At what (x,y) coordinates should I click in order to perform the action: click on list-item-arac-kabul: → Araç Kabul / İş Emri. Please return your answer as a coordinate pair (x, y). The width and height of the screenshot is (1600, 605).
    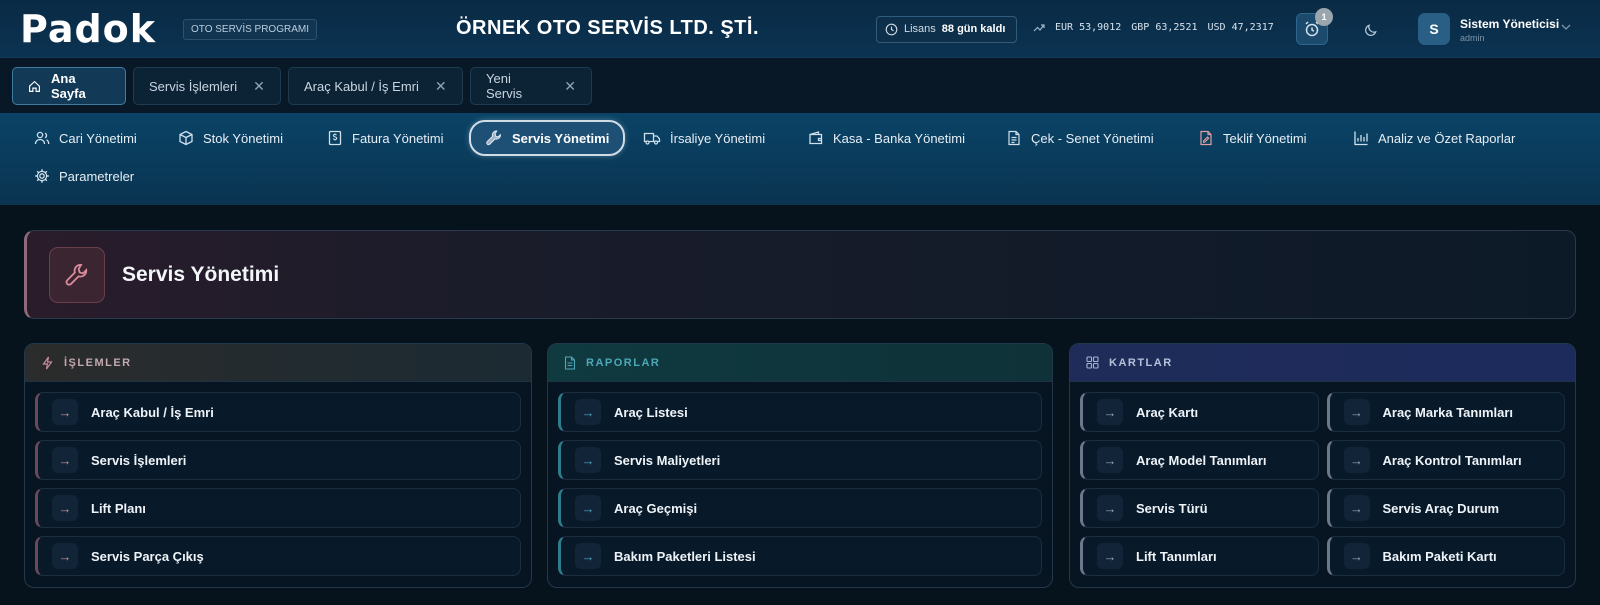
    Looking at the image, I should click on (278, 412).